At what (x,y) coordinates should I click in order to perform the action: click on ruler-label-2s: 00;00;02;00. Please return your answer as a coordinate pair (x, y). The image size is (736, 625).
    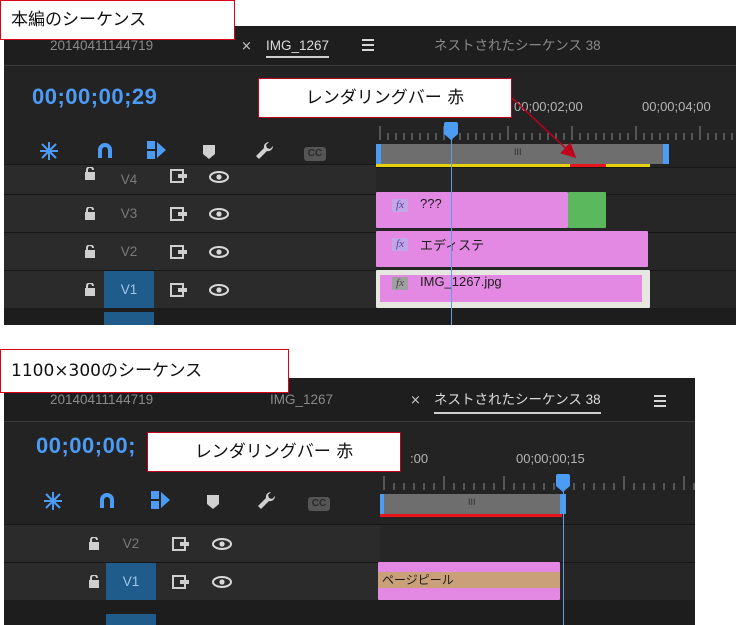
    Looking at the image, I should click on (548, 106).